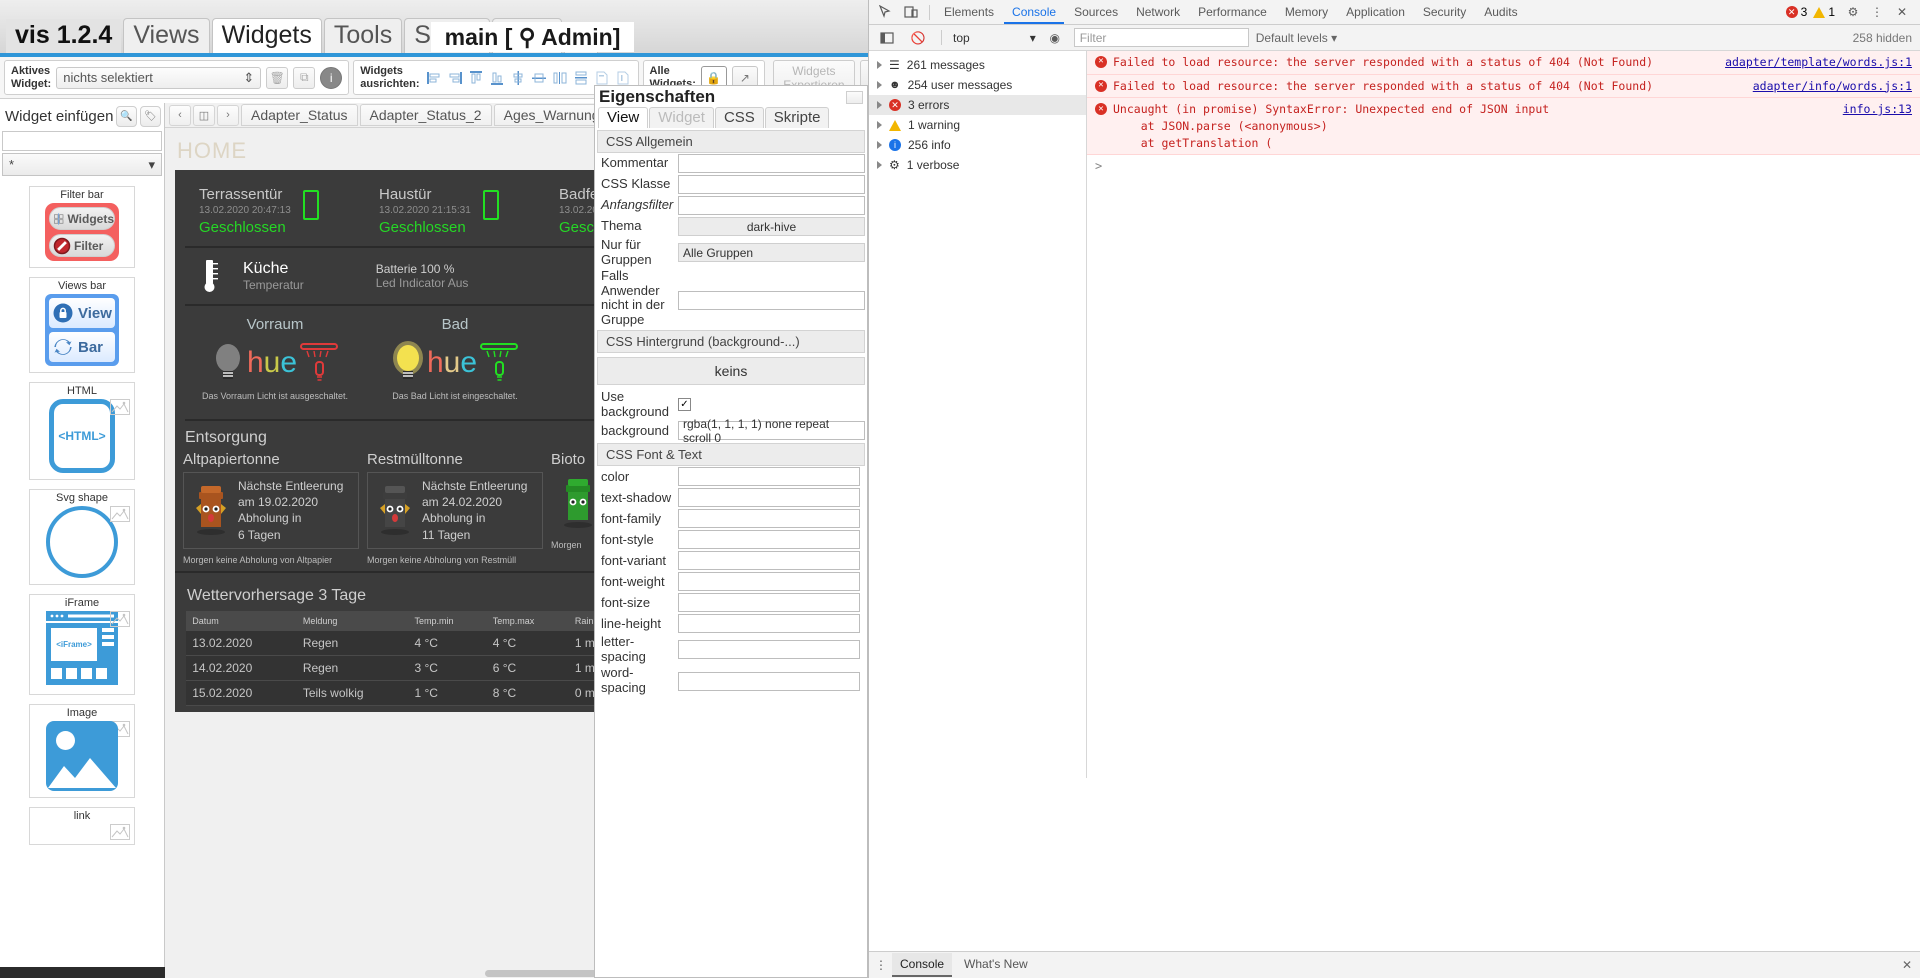  I want to click on tab-widget: Widget, so click(681, 117).